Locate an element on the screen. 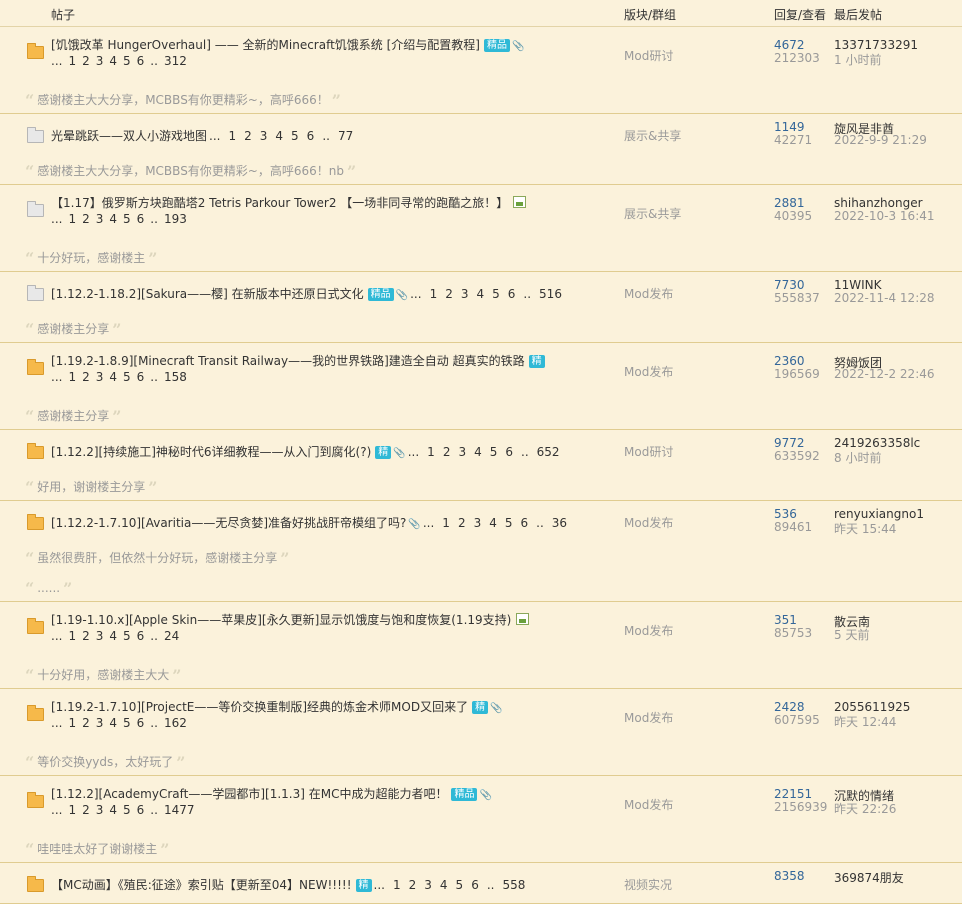 This screenshot has width=962, height=904. last-post-time: 昨天 15:44 is located at coordinates (865, 528).